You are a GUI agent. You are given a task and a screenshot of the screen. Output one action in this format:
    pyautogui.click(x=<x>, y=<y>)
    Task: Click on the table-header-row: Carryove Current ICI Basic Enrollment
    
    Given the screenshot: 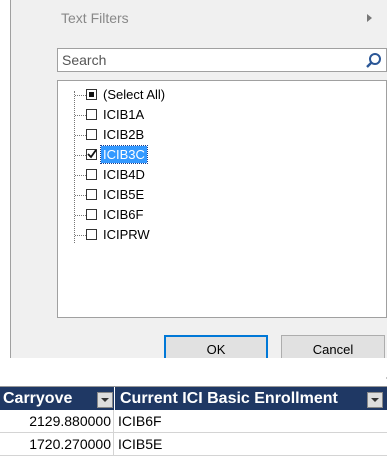 What is the action you would take?
    pyautogui.click(x=193, y=398)
    